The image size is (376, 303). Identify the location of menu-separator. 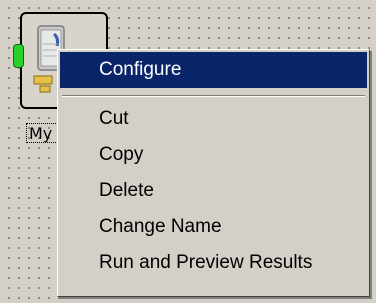
(213, 96).